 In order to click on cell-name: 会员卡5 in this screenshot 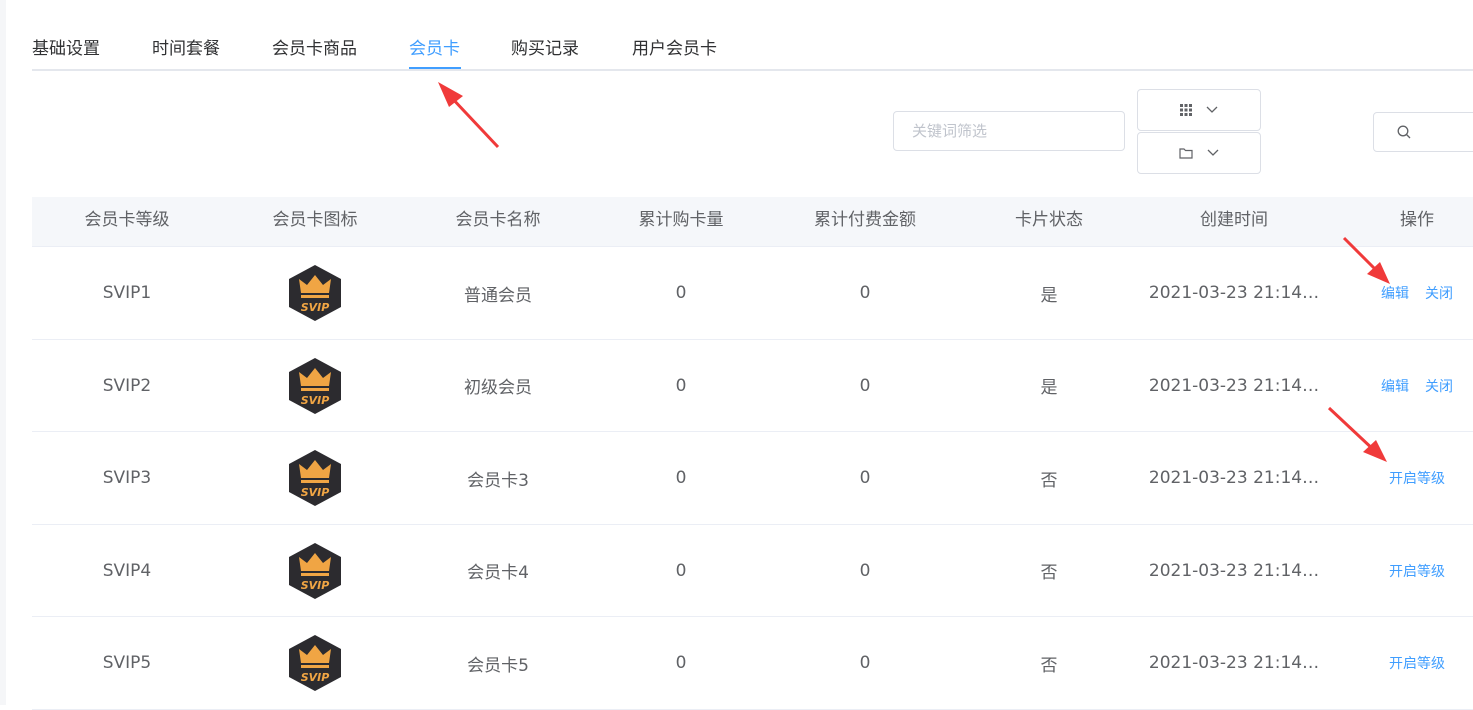, I will do `click(498, 663)`.